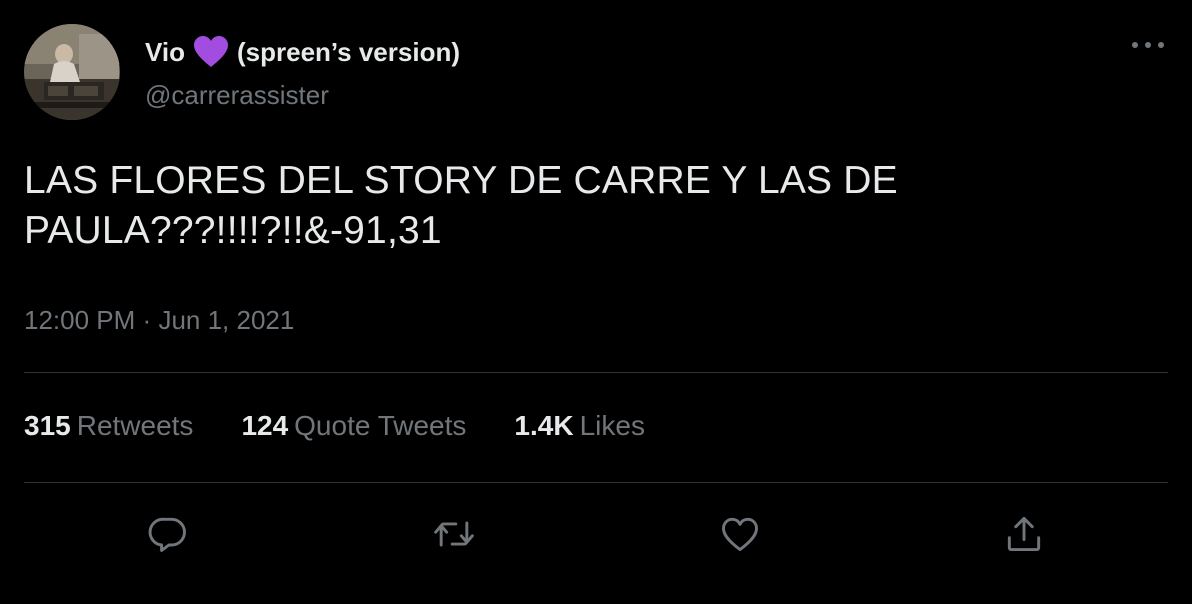 This screenshot has height=604, width=1192. I want to click on more-icon, so click(1148, 45).